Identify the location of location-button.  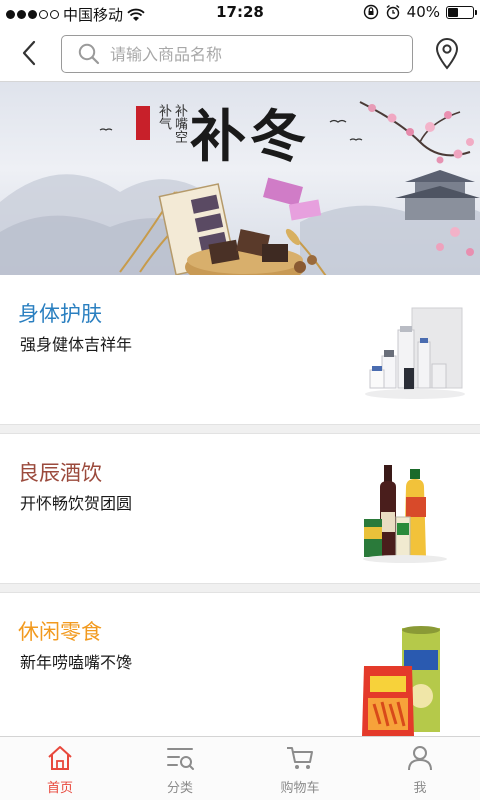
(447, 54).